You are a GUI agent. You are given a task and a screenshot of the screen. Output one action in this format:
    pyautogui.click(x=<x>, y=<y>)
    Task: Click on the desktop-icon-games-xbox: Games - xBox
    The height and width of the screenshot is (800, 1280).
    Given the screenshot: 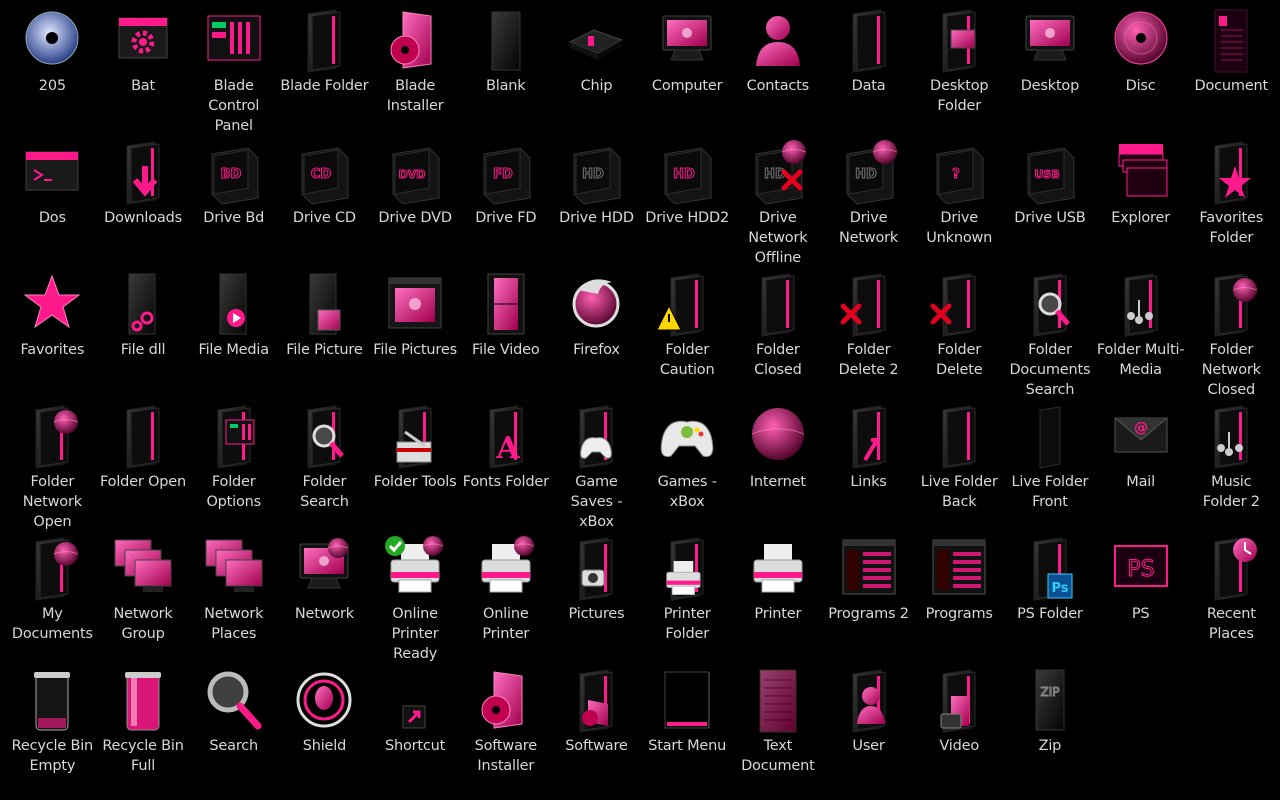 What is the action you would take?
    pyautogui.click(x=687, y=468)
    